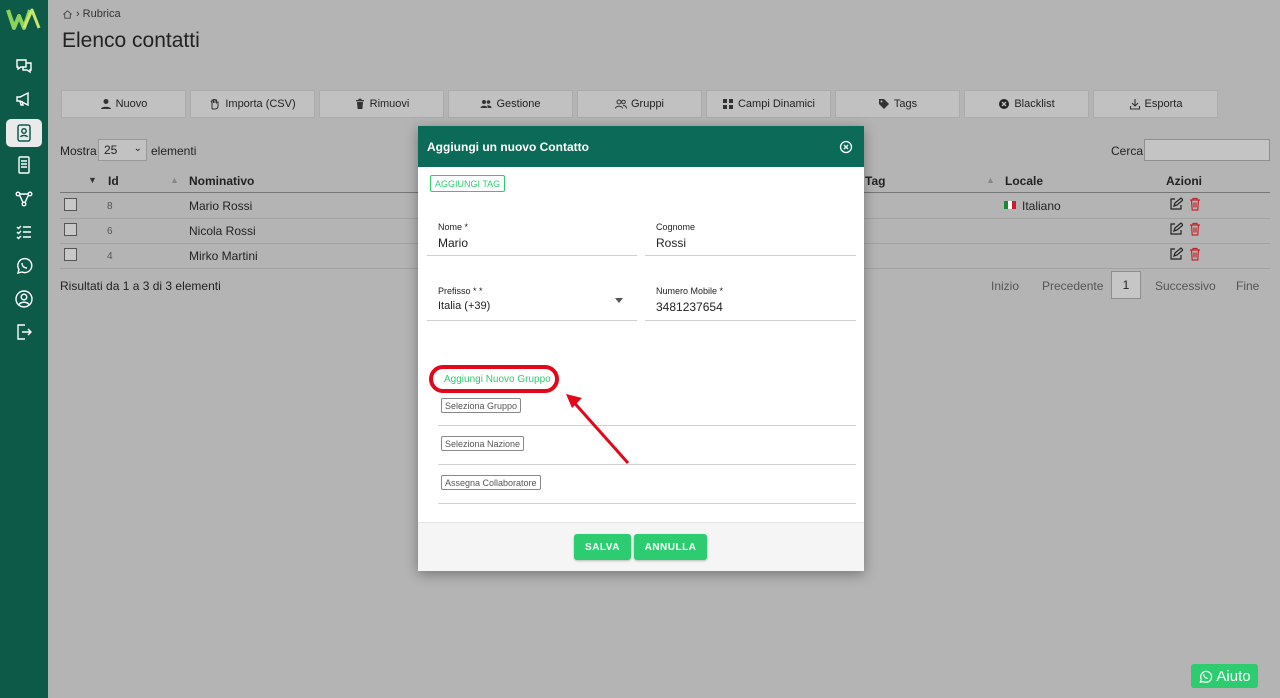 This screenshot has width=1280, height=698. Describe the element at coordinates (1010, 205) in the screenshot. I see `italy-flag-icon` at that location.